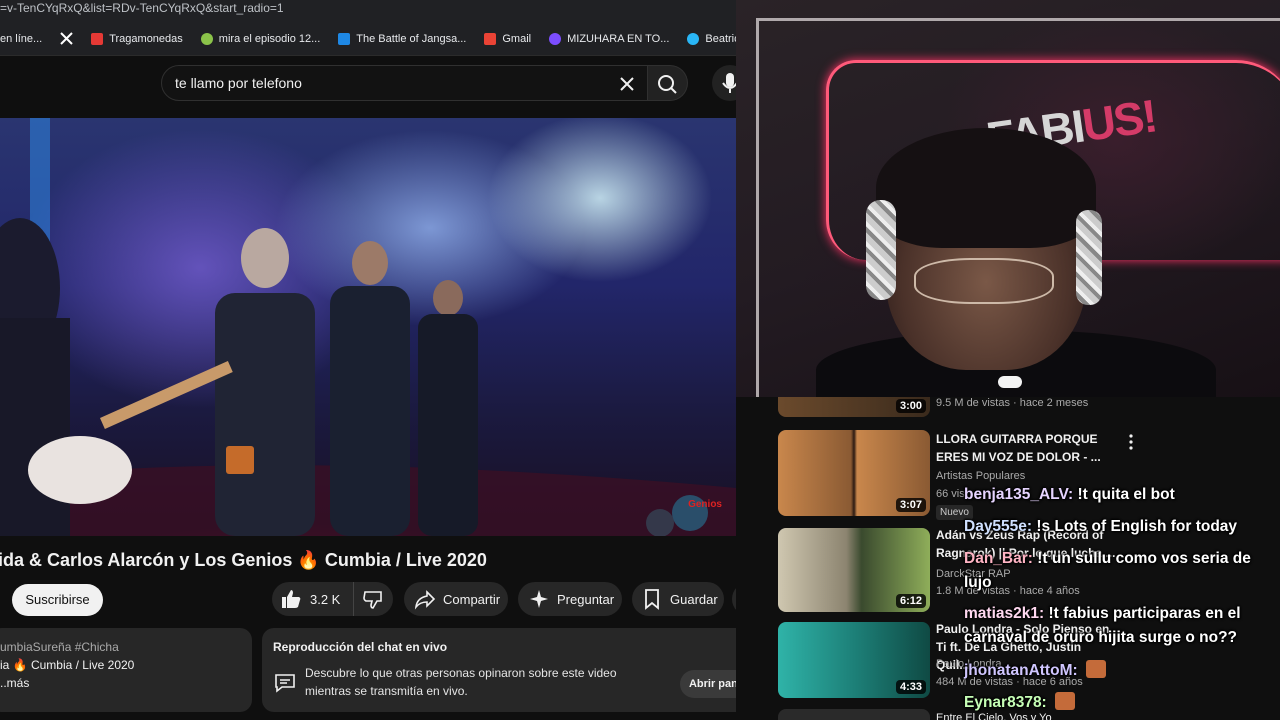 The width and height of the screenshot is (1280, 720). What do you see at coordinates (472, 599) in the screenshot?
I see `share-label: Compartir` at bounding box center [472, 599].